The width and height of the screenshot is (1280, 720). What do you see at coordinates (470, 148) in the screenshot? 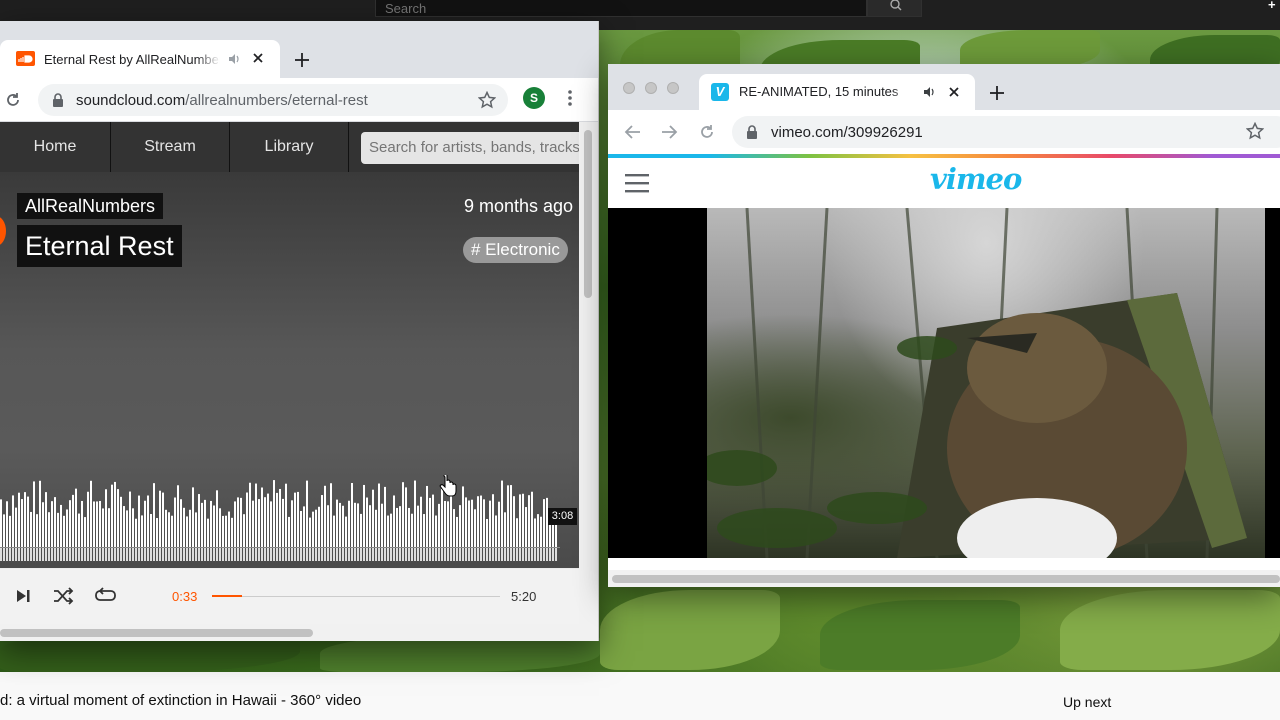
I see `soundcloud-search-input` at bounding box center [470, 148].